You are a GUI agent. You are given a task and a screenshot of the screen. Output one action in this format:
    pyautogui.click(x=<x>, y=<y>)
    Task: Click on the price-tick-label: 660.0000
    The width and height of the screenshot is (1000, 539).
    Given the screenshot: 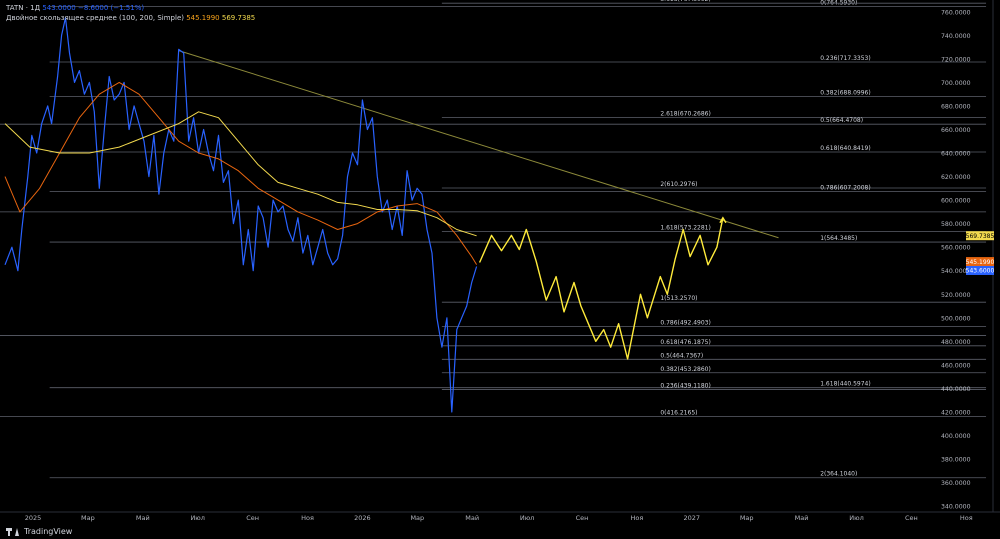 What is the action you would take?
    pyautogui.click(x=956, y=130)
    